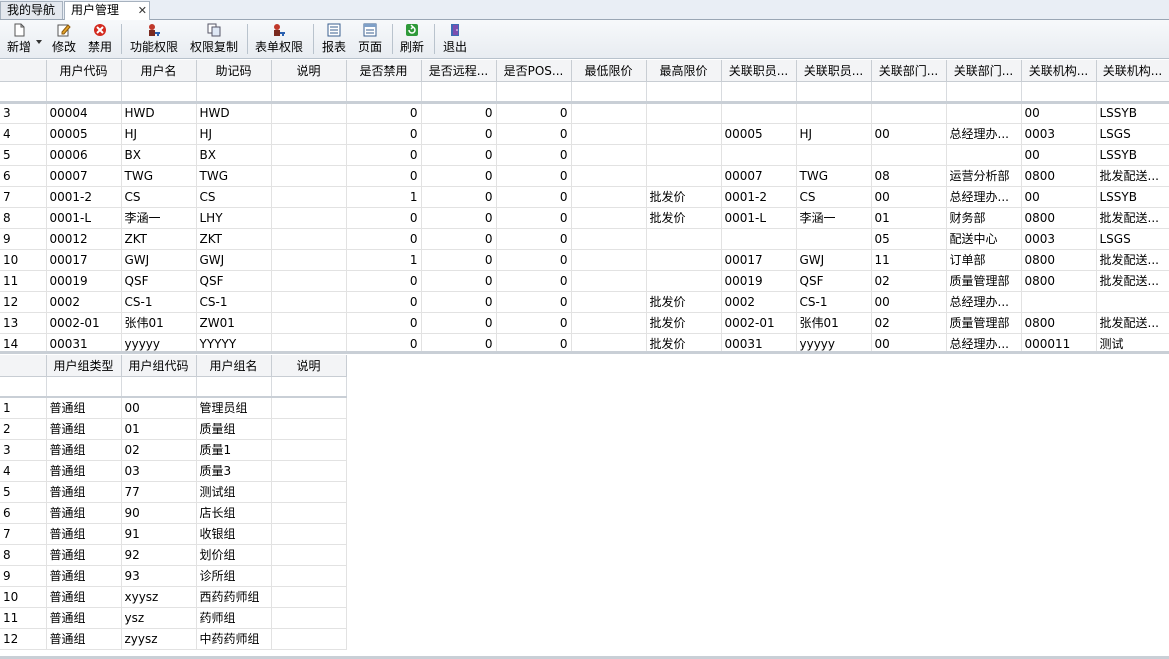  What do you see at coordinates (84, 197) in the screenshot?
I see `user-cell: 0001-2` at bounding box center [84, 197].